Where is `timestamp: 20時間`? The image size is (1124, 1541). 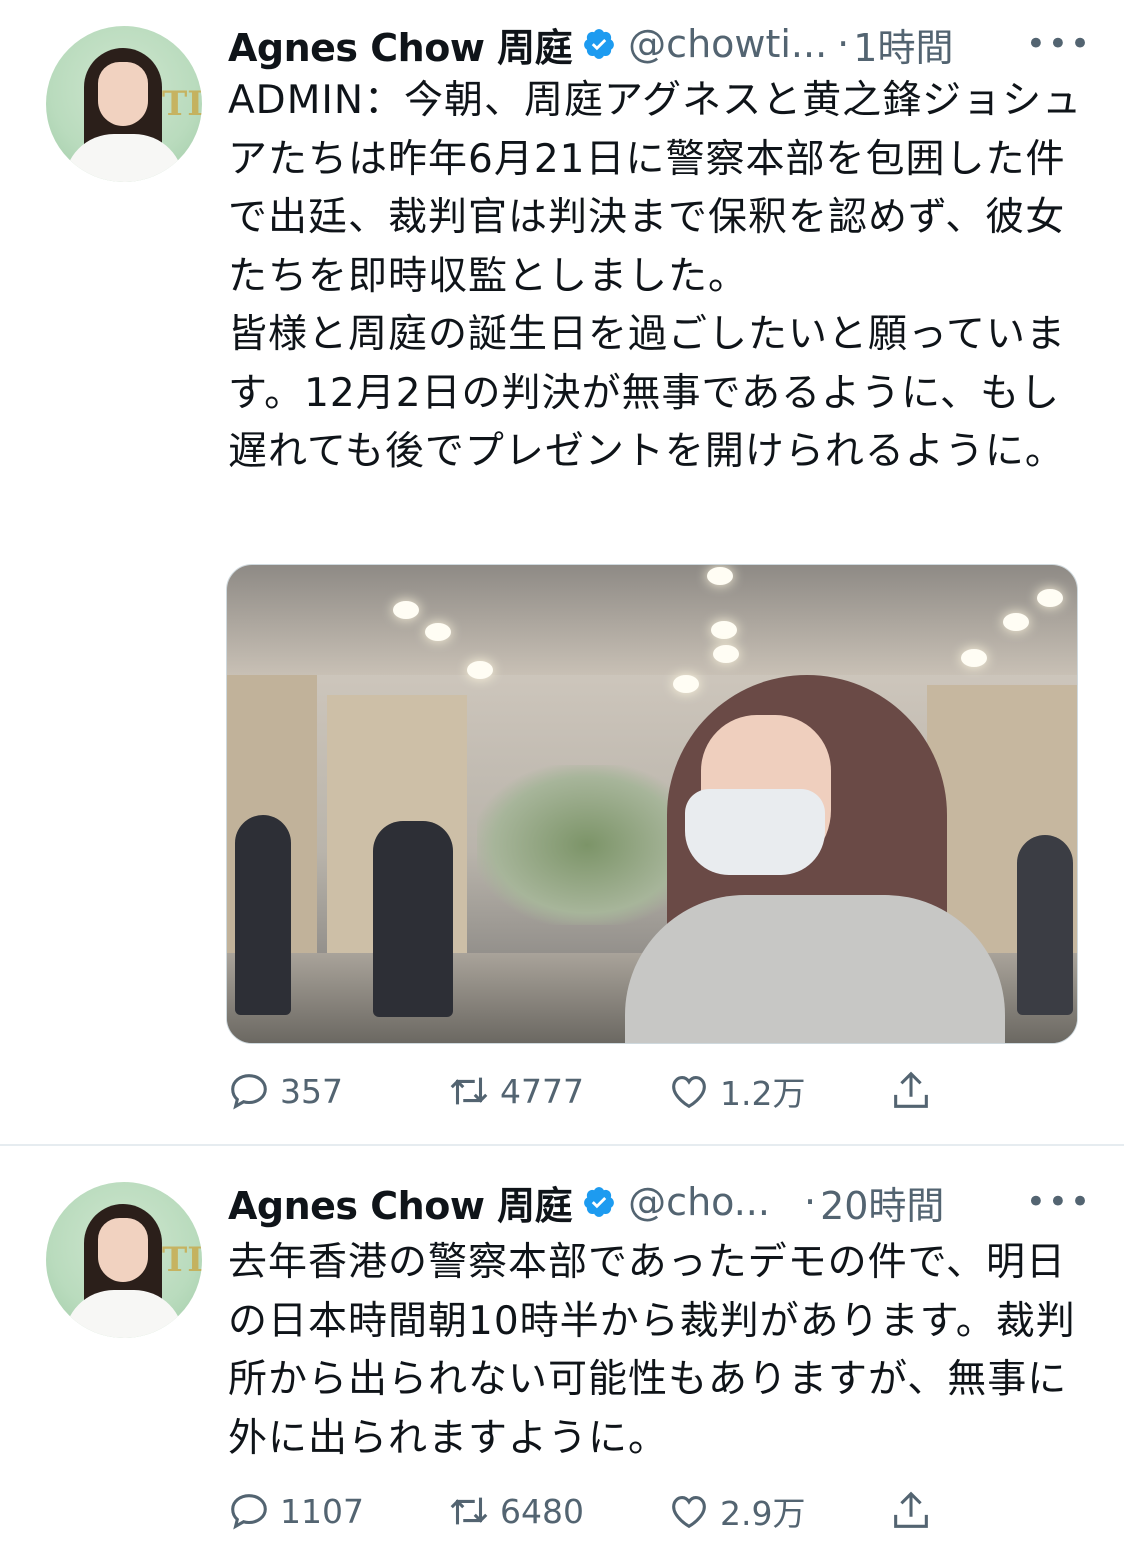
timestamp: 20時間 is located at coordinates (882, 1202).